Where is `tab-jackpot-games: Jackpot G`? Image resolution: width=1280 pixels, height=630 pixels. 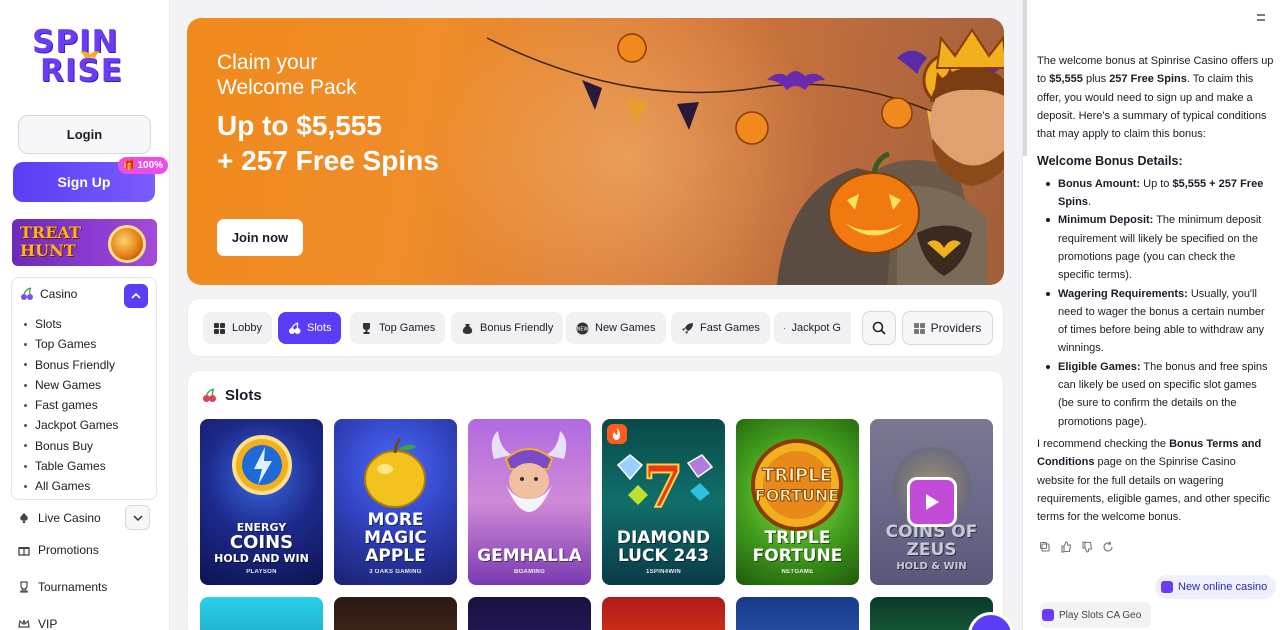
tab-jackpot-games: Jackpot G is located at coordinates (812, 328).